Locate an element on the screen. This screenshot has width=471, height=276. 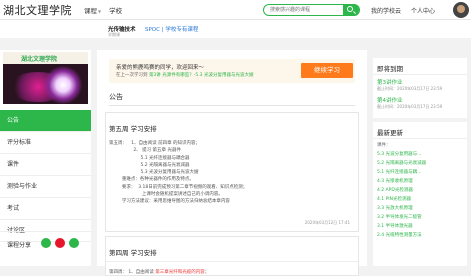
update-item: 4.2 APD光检测器 is located at coordinates (395, 190).